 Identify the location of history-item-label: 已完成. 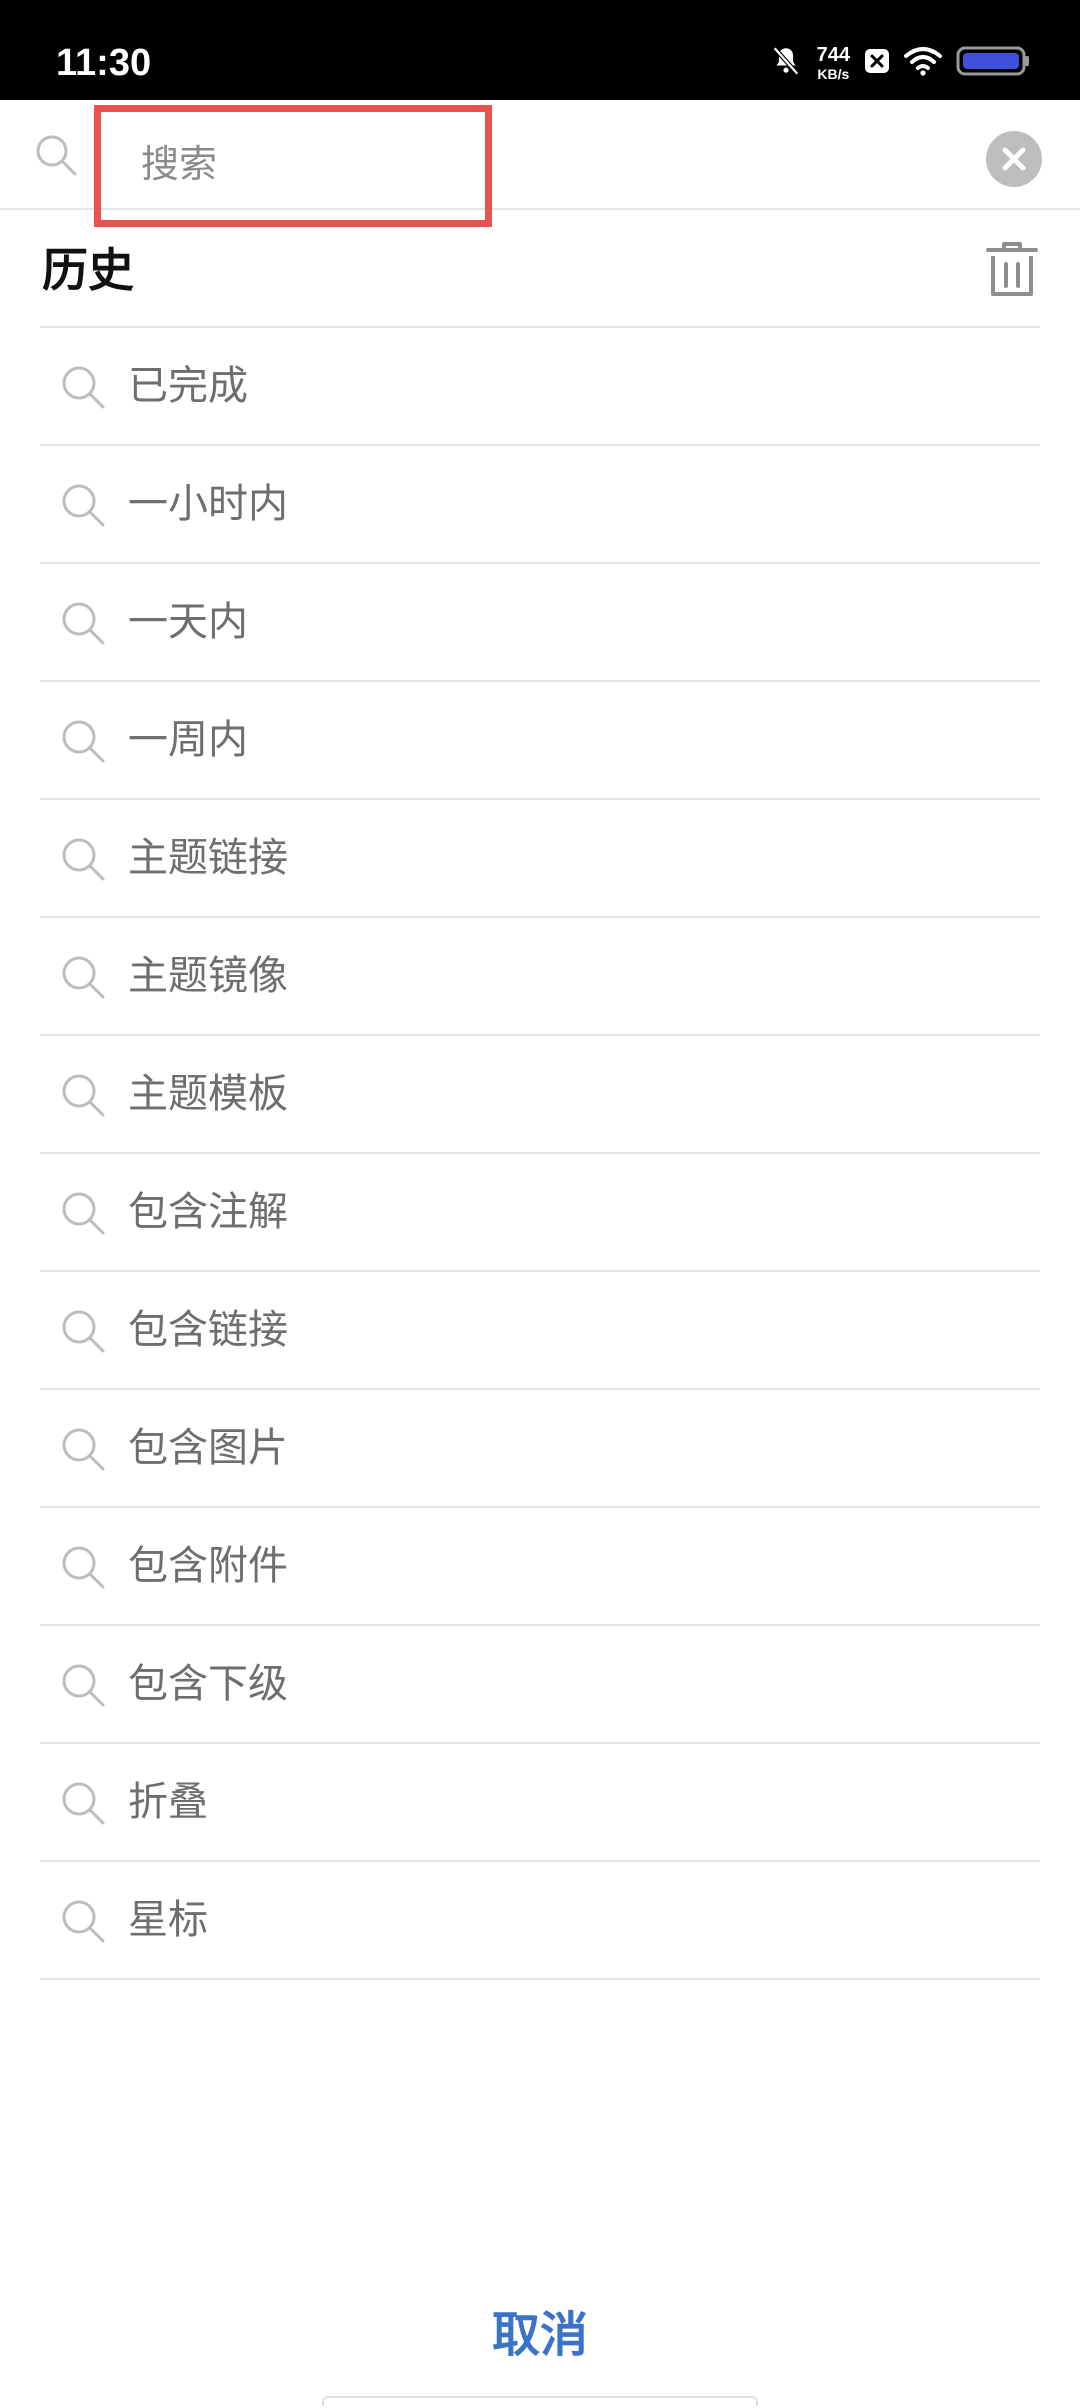
(188, 386).